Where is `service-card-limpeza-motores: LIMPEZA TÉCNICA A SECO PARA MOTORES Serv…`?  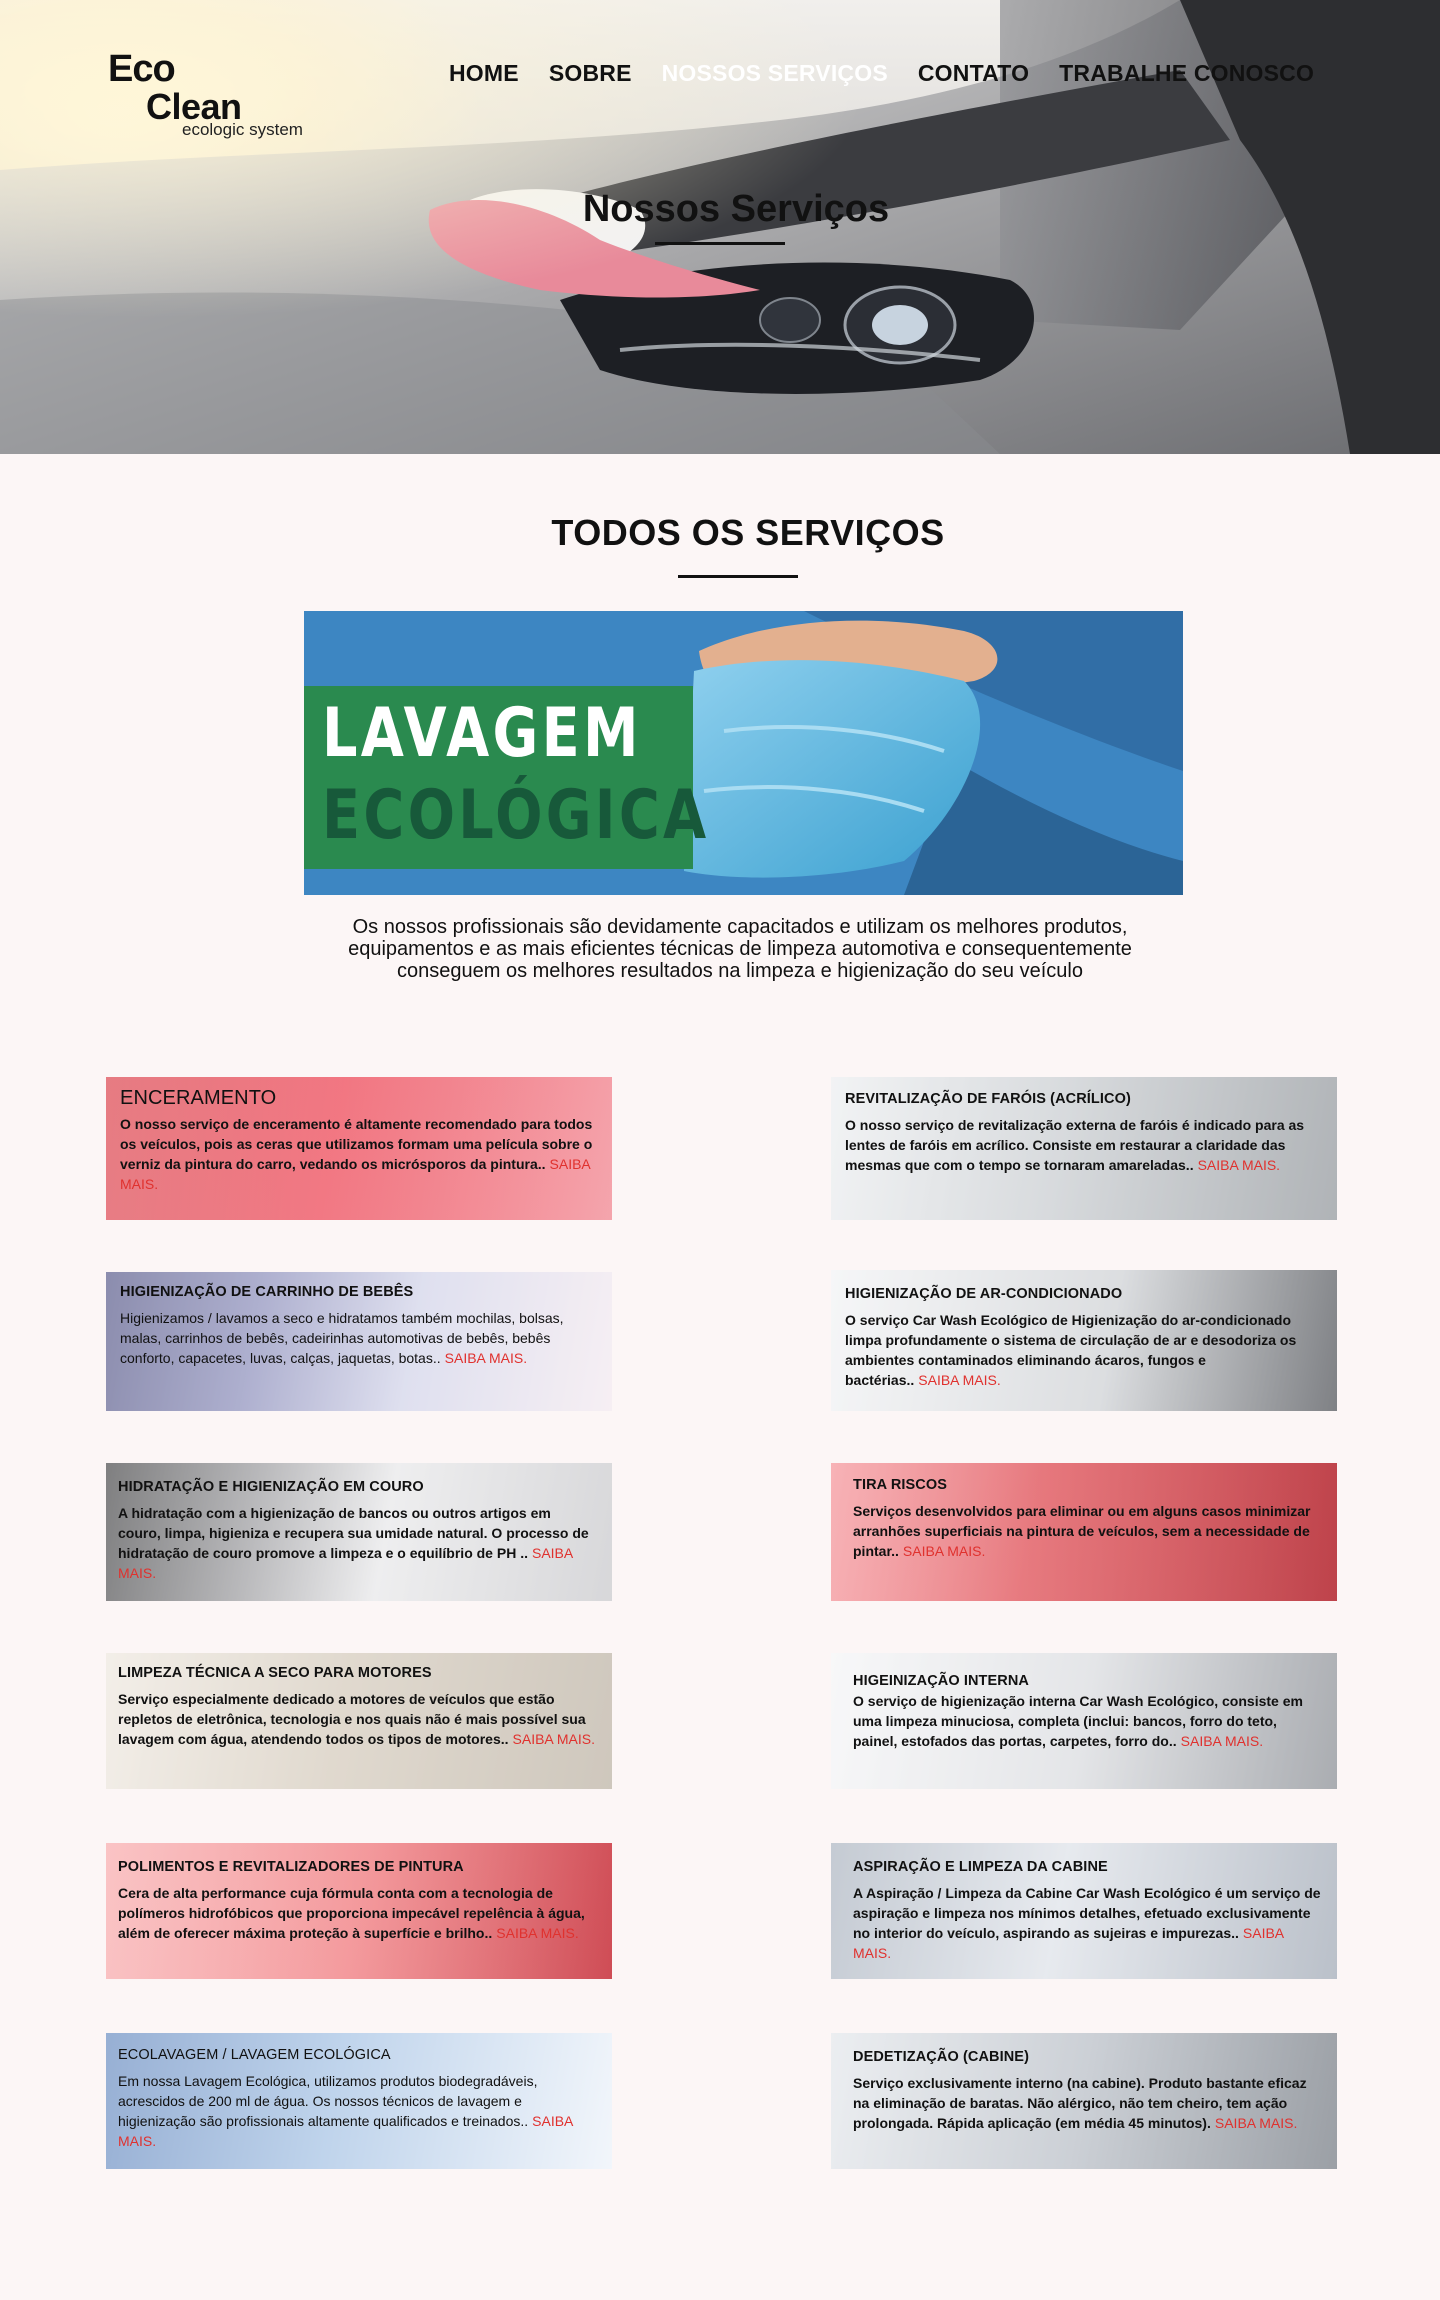 service-card-limpeza-motores: LIMPEZA TÉCNICA A SECO PARA MOTORES Serv… is located at coordinates (359, 1721).